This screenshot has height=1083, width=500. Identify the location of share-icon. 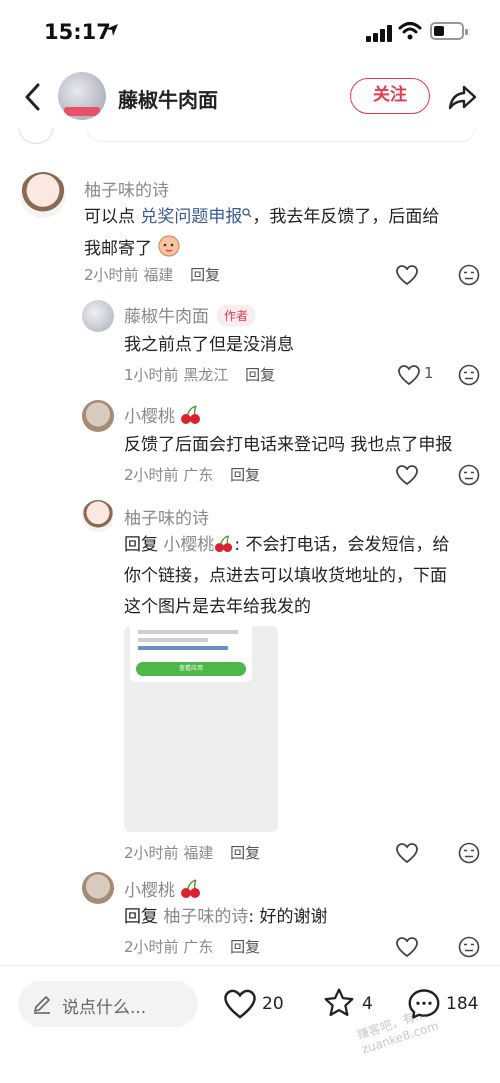
(462, 97).